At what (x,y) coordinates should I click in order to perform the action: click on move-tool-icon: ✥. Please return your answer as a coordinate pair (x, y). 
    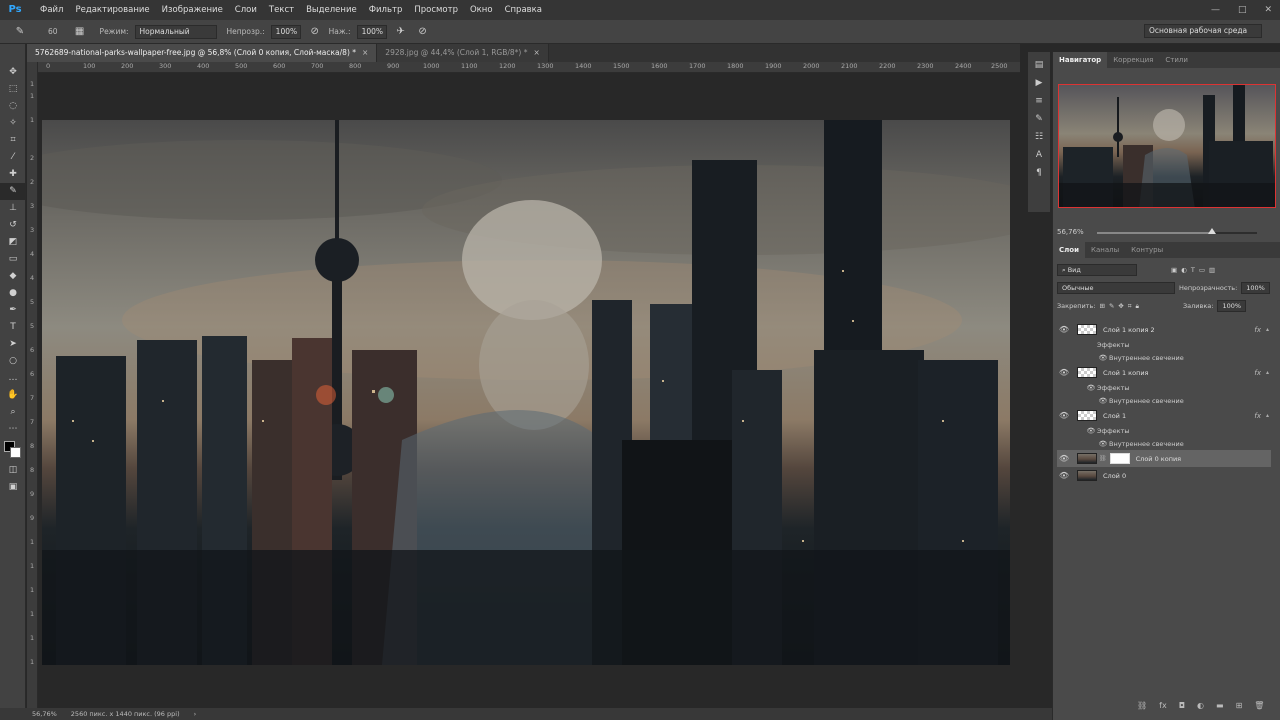
    Looking at the image, I should click on (13, 72).